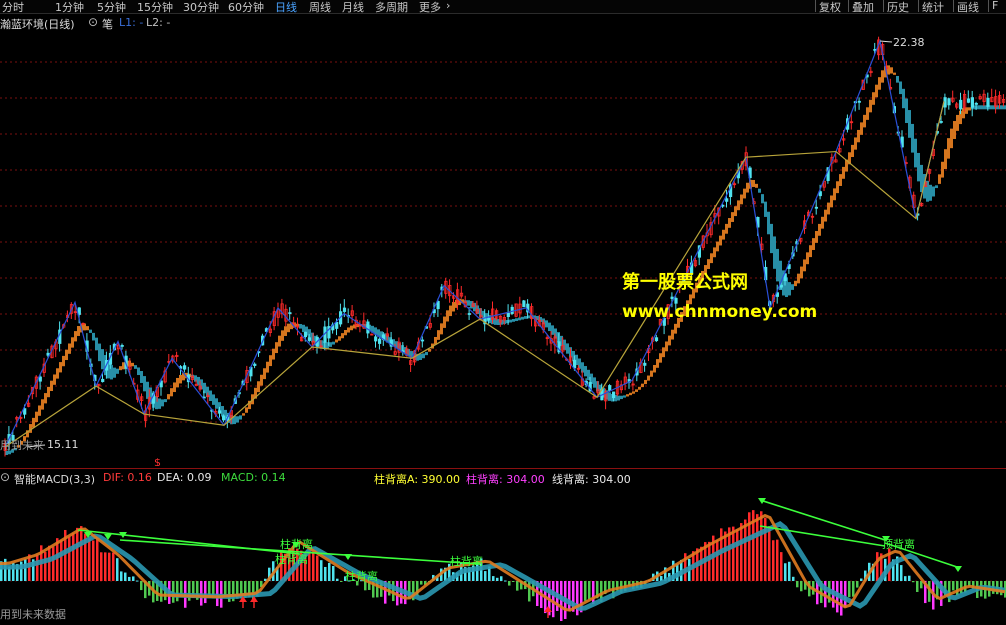  Describe the element at coordinates (127, 477) in the screenshot. I see `dif-value: DIF: 0.16` at that location.